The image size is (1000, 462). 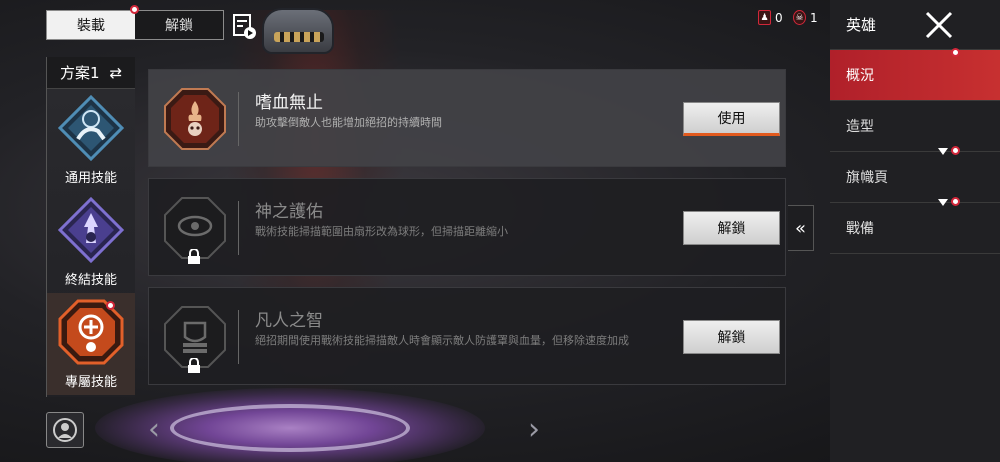 What do you see at coordinates (814, 17) in the screenshot?
I see `status-count-b-value: 1` at bounding box center [814, 17].